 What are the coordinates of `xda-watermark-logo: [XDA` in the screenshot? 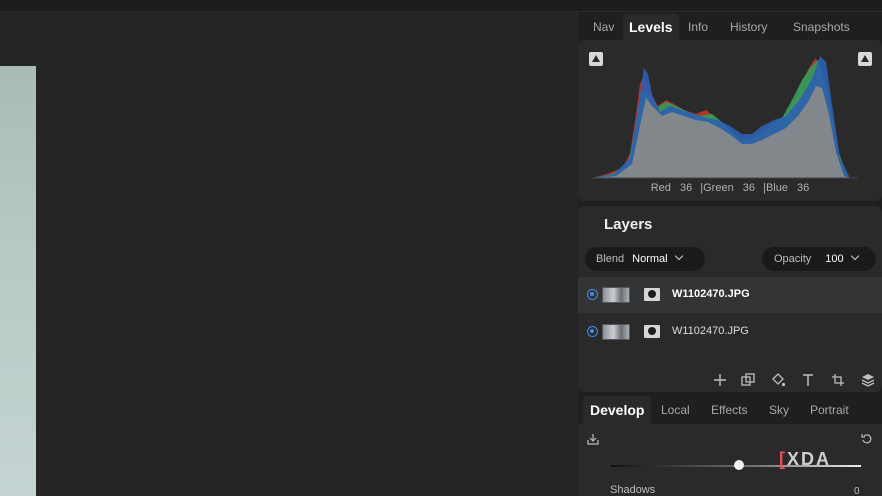 It's located at (805, 460).